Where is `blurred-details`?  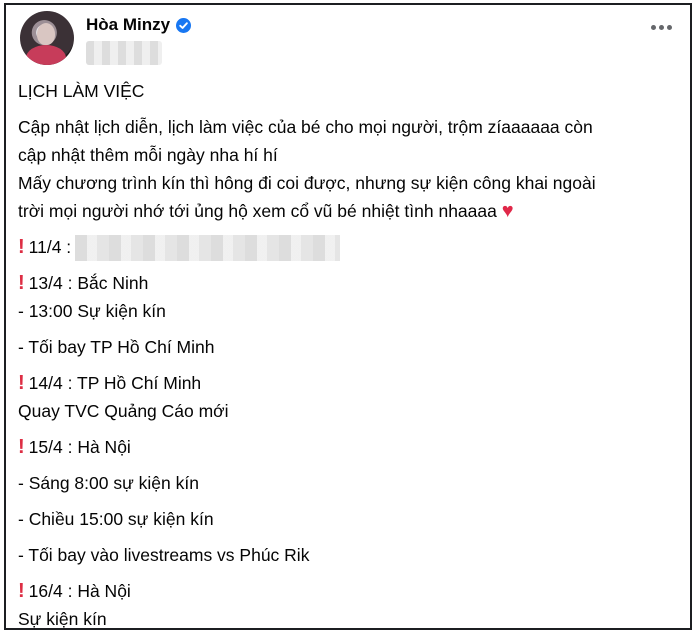
blurred-details is located at coordinates (208, 248).